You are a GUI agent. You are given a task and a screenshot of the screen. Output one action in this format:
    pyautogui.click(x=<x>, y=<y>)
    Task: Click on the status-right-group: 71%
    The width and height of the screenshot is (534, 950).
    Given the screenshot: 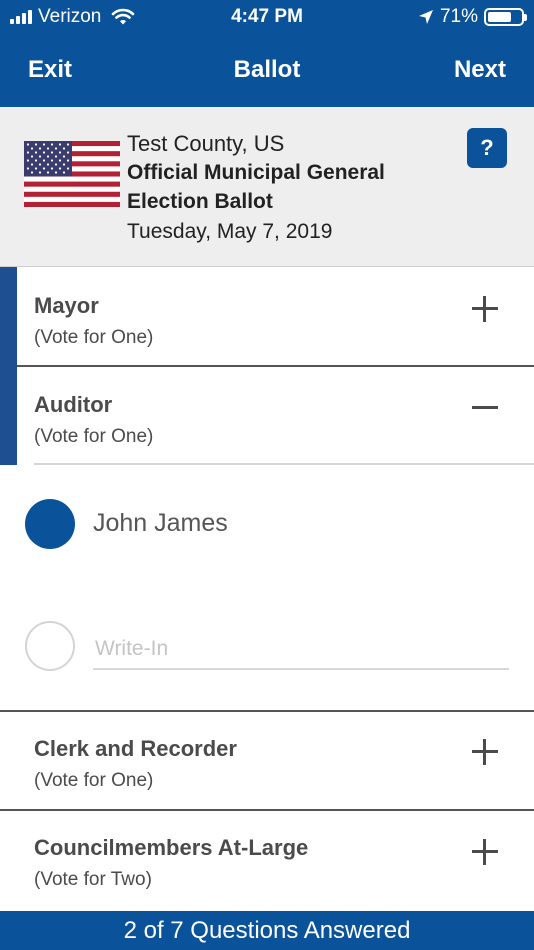 What is the action you would take?
    pyautogui.click(x=472, y=17)
    